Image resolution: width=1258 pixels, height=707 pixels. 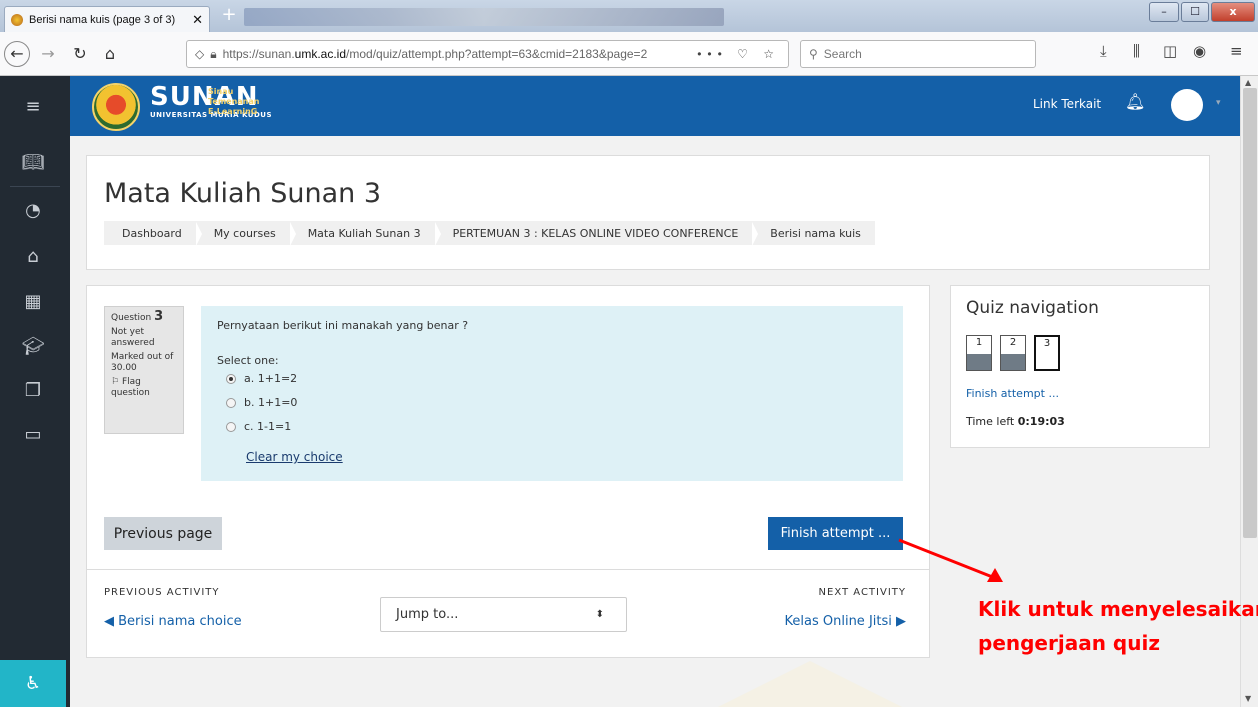 I want to click on new-tab-button: +, so click(x=229, y=16).